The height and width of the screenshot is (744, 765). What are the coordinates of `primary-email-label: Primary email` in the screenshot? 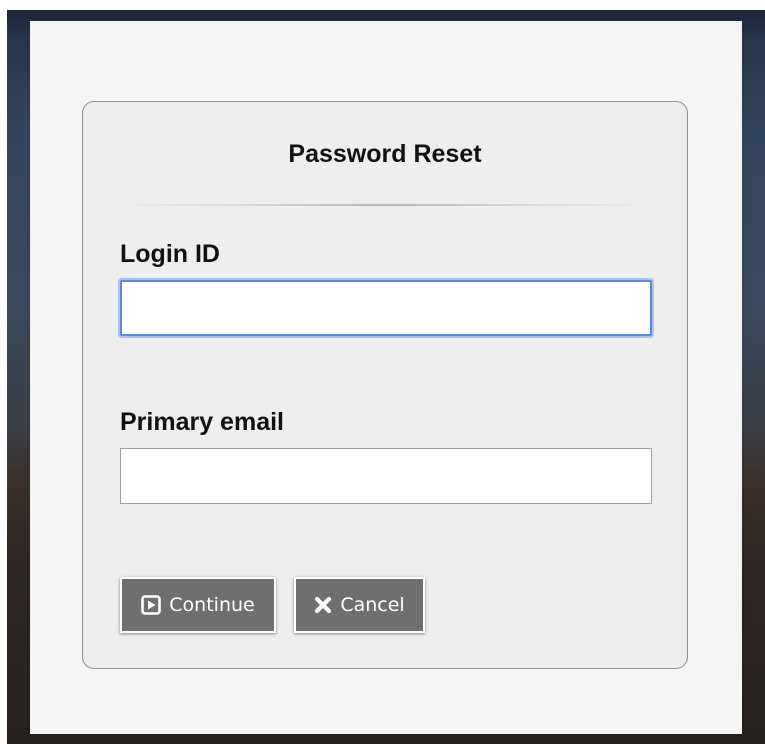 It's located at (202, 422).